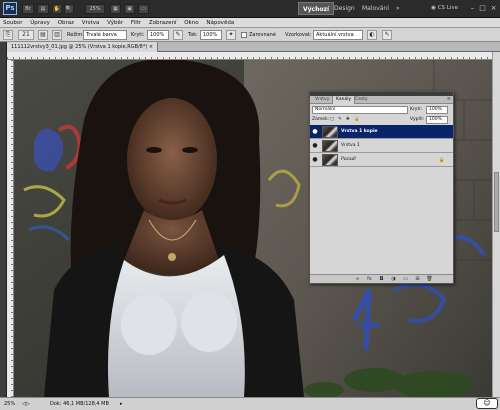  What do you see at coordinates (338, 35) in the screenshot?
I see `sample-select: Aktuální vrstva` at bounding box center [338, 35].